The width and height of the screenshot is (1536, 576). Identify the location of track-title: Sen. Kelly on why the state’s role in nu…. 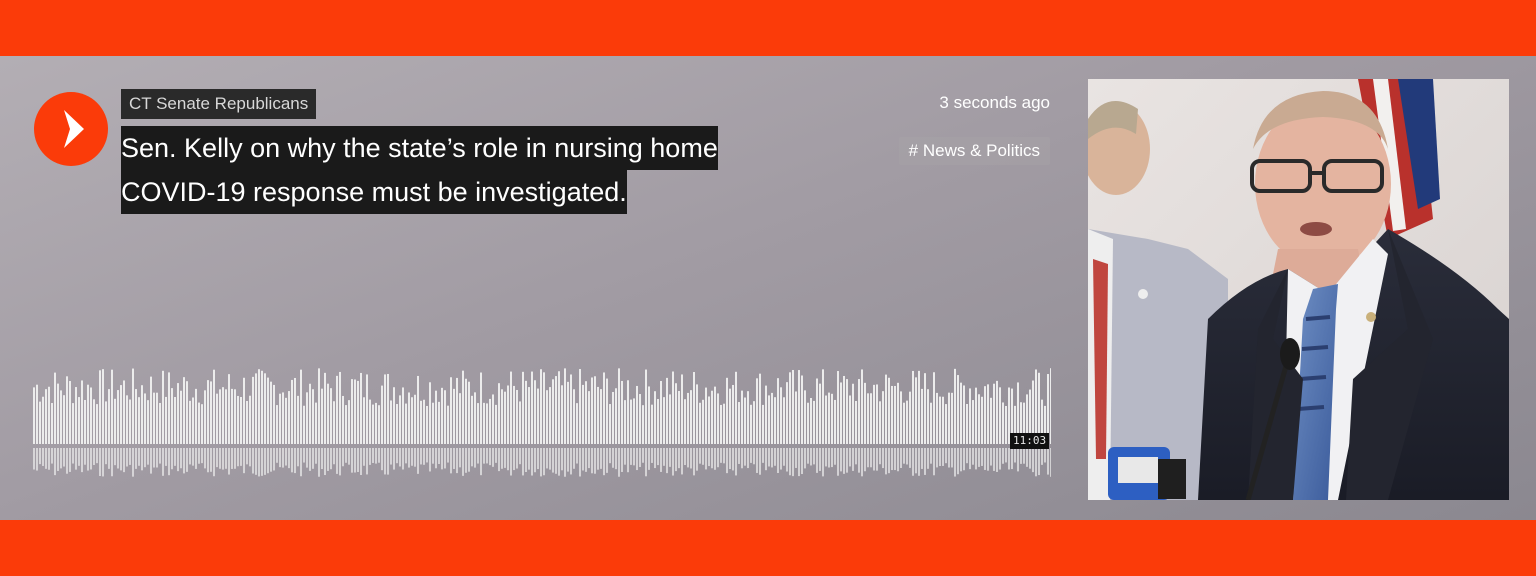
(461, 170).